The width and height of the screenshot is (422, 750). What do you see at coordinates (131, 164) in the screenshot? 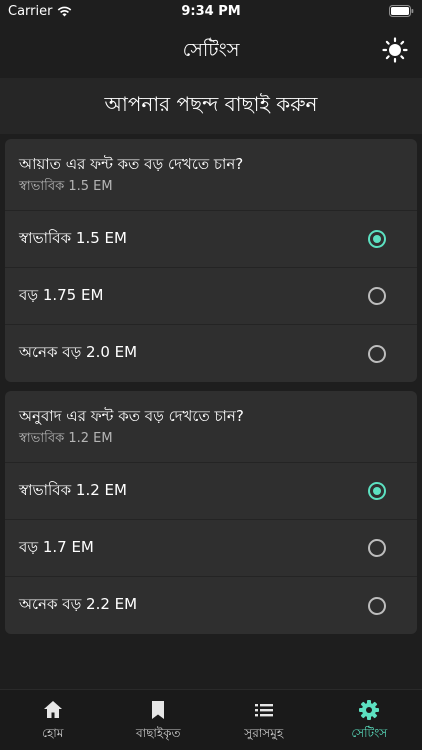
I see `ayat-question: আয়াত এর ফন্ট কত বড় দেখতে চান?` at bounding box center [131, 164].